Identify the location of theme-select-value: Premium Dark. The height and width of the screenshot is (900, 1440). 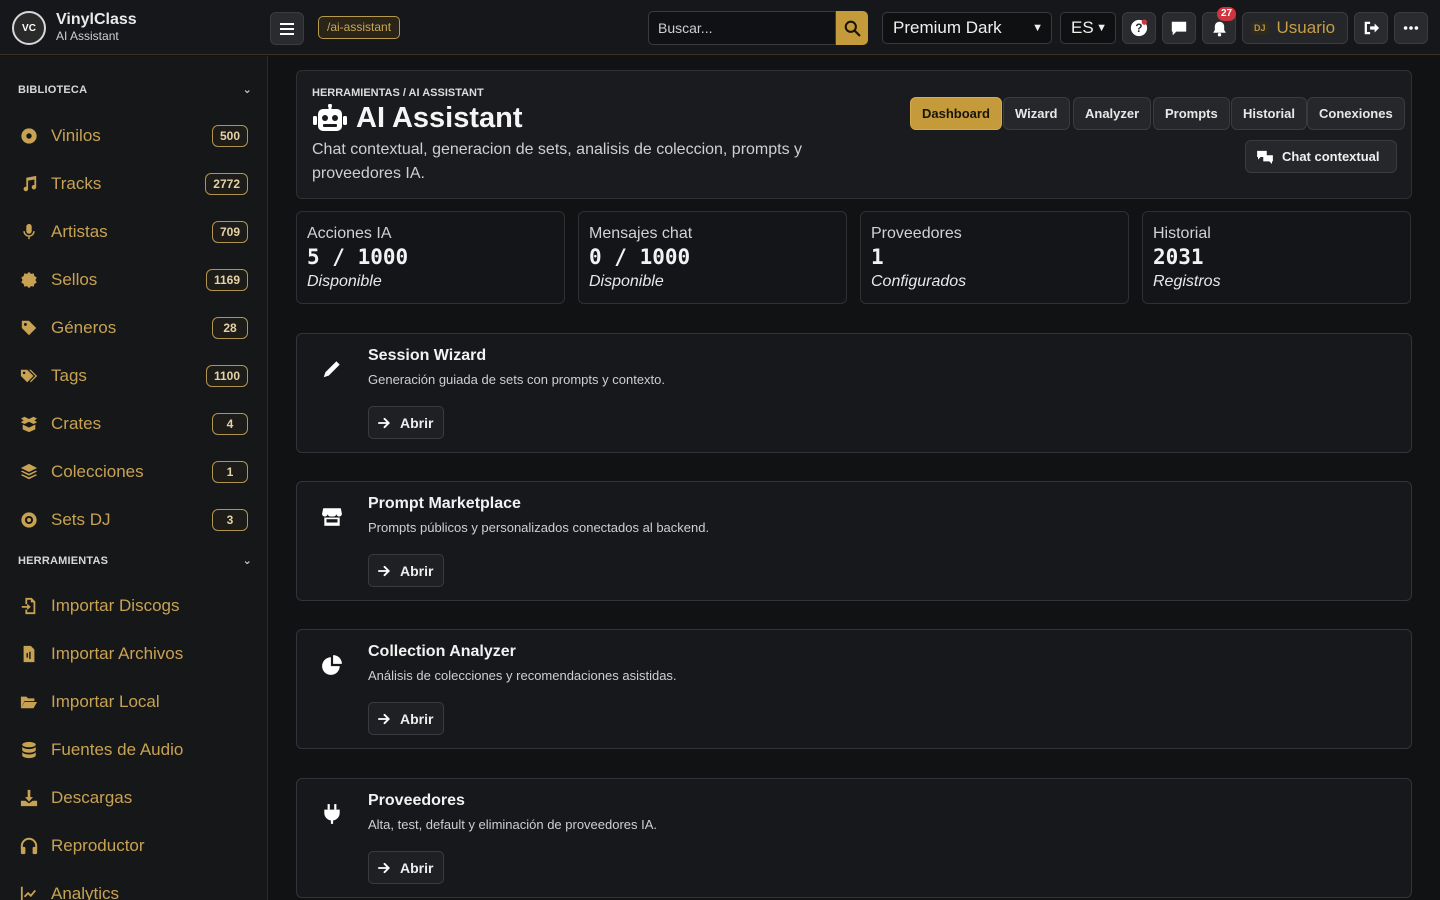
(947, 27).